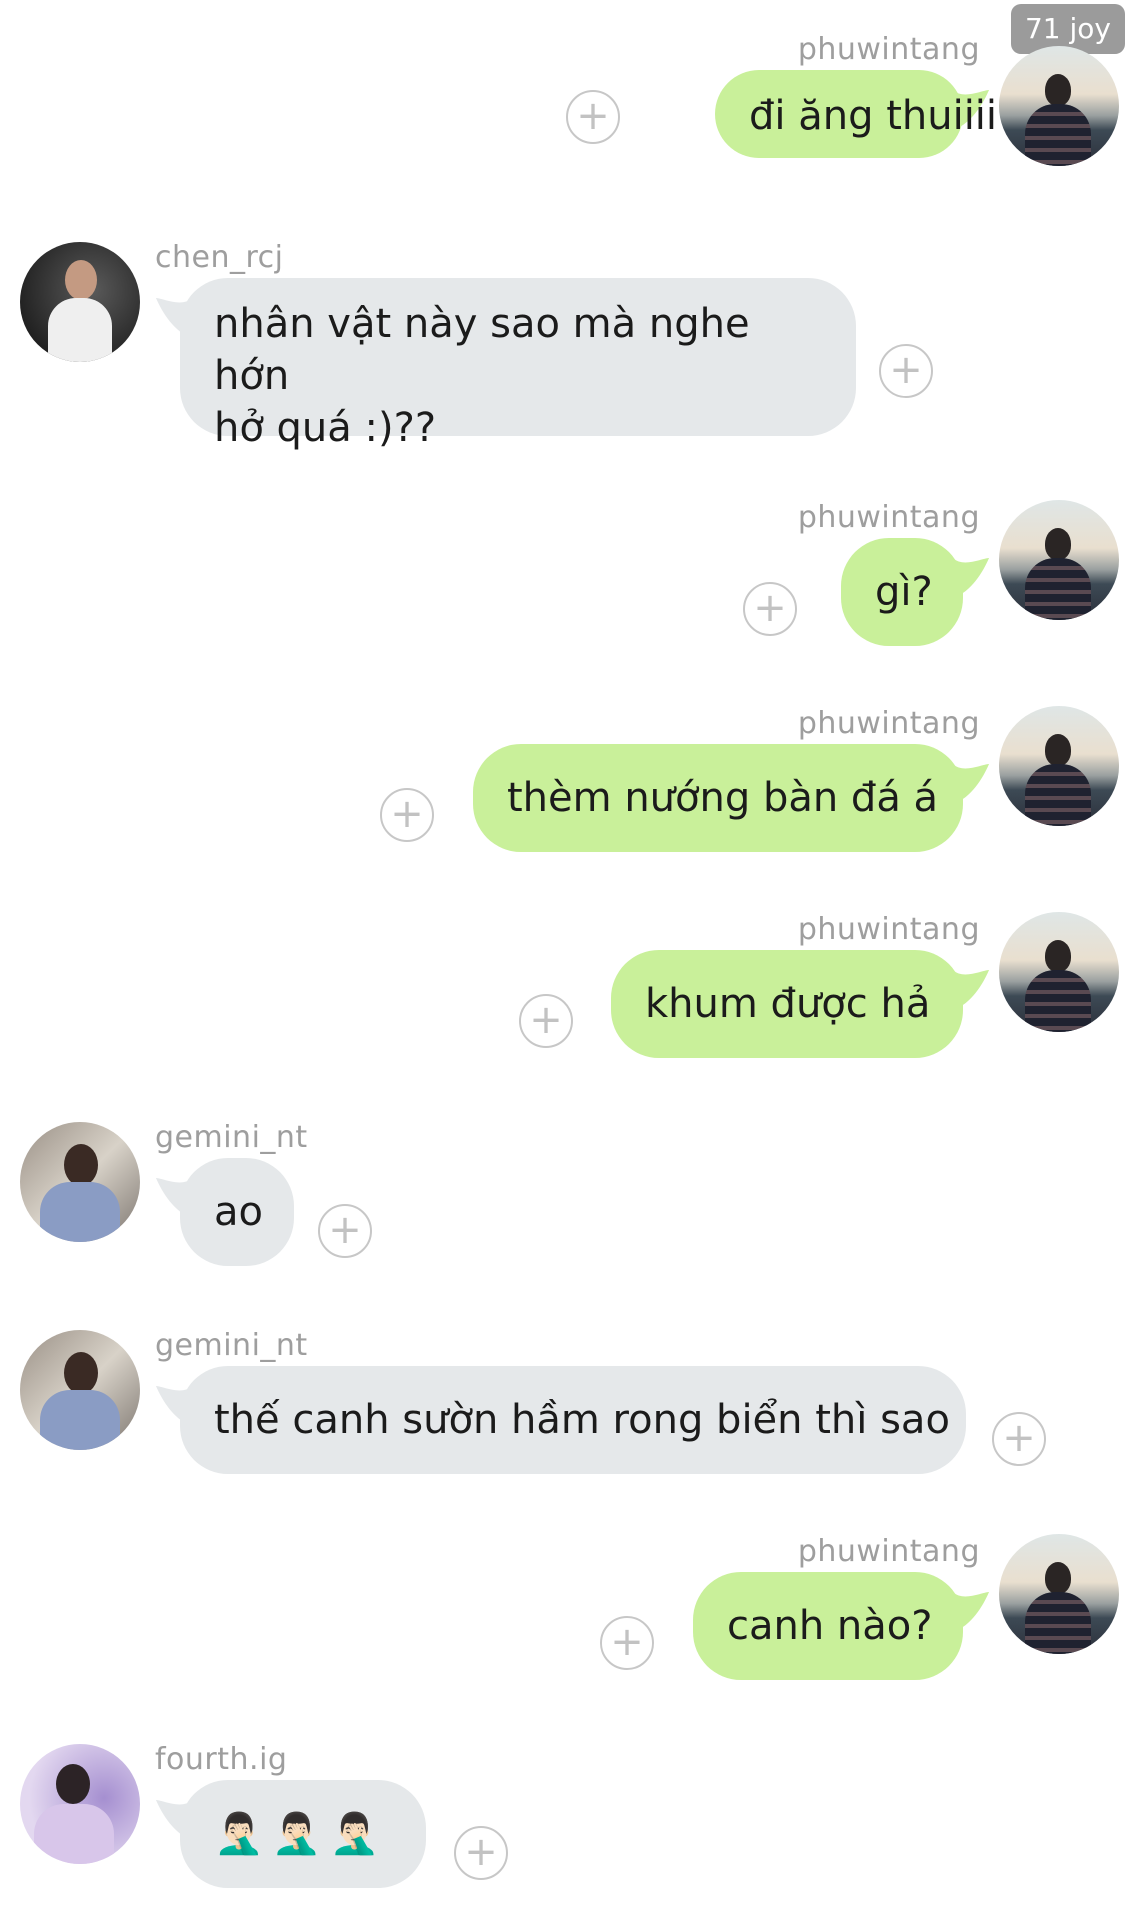 This screenshot has width=1135, height=1920. What do you see at coordinates (787, 1004) in the screenshot?
I see `message-bubble: khum được hả` at bounding box center [787, 1004].